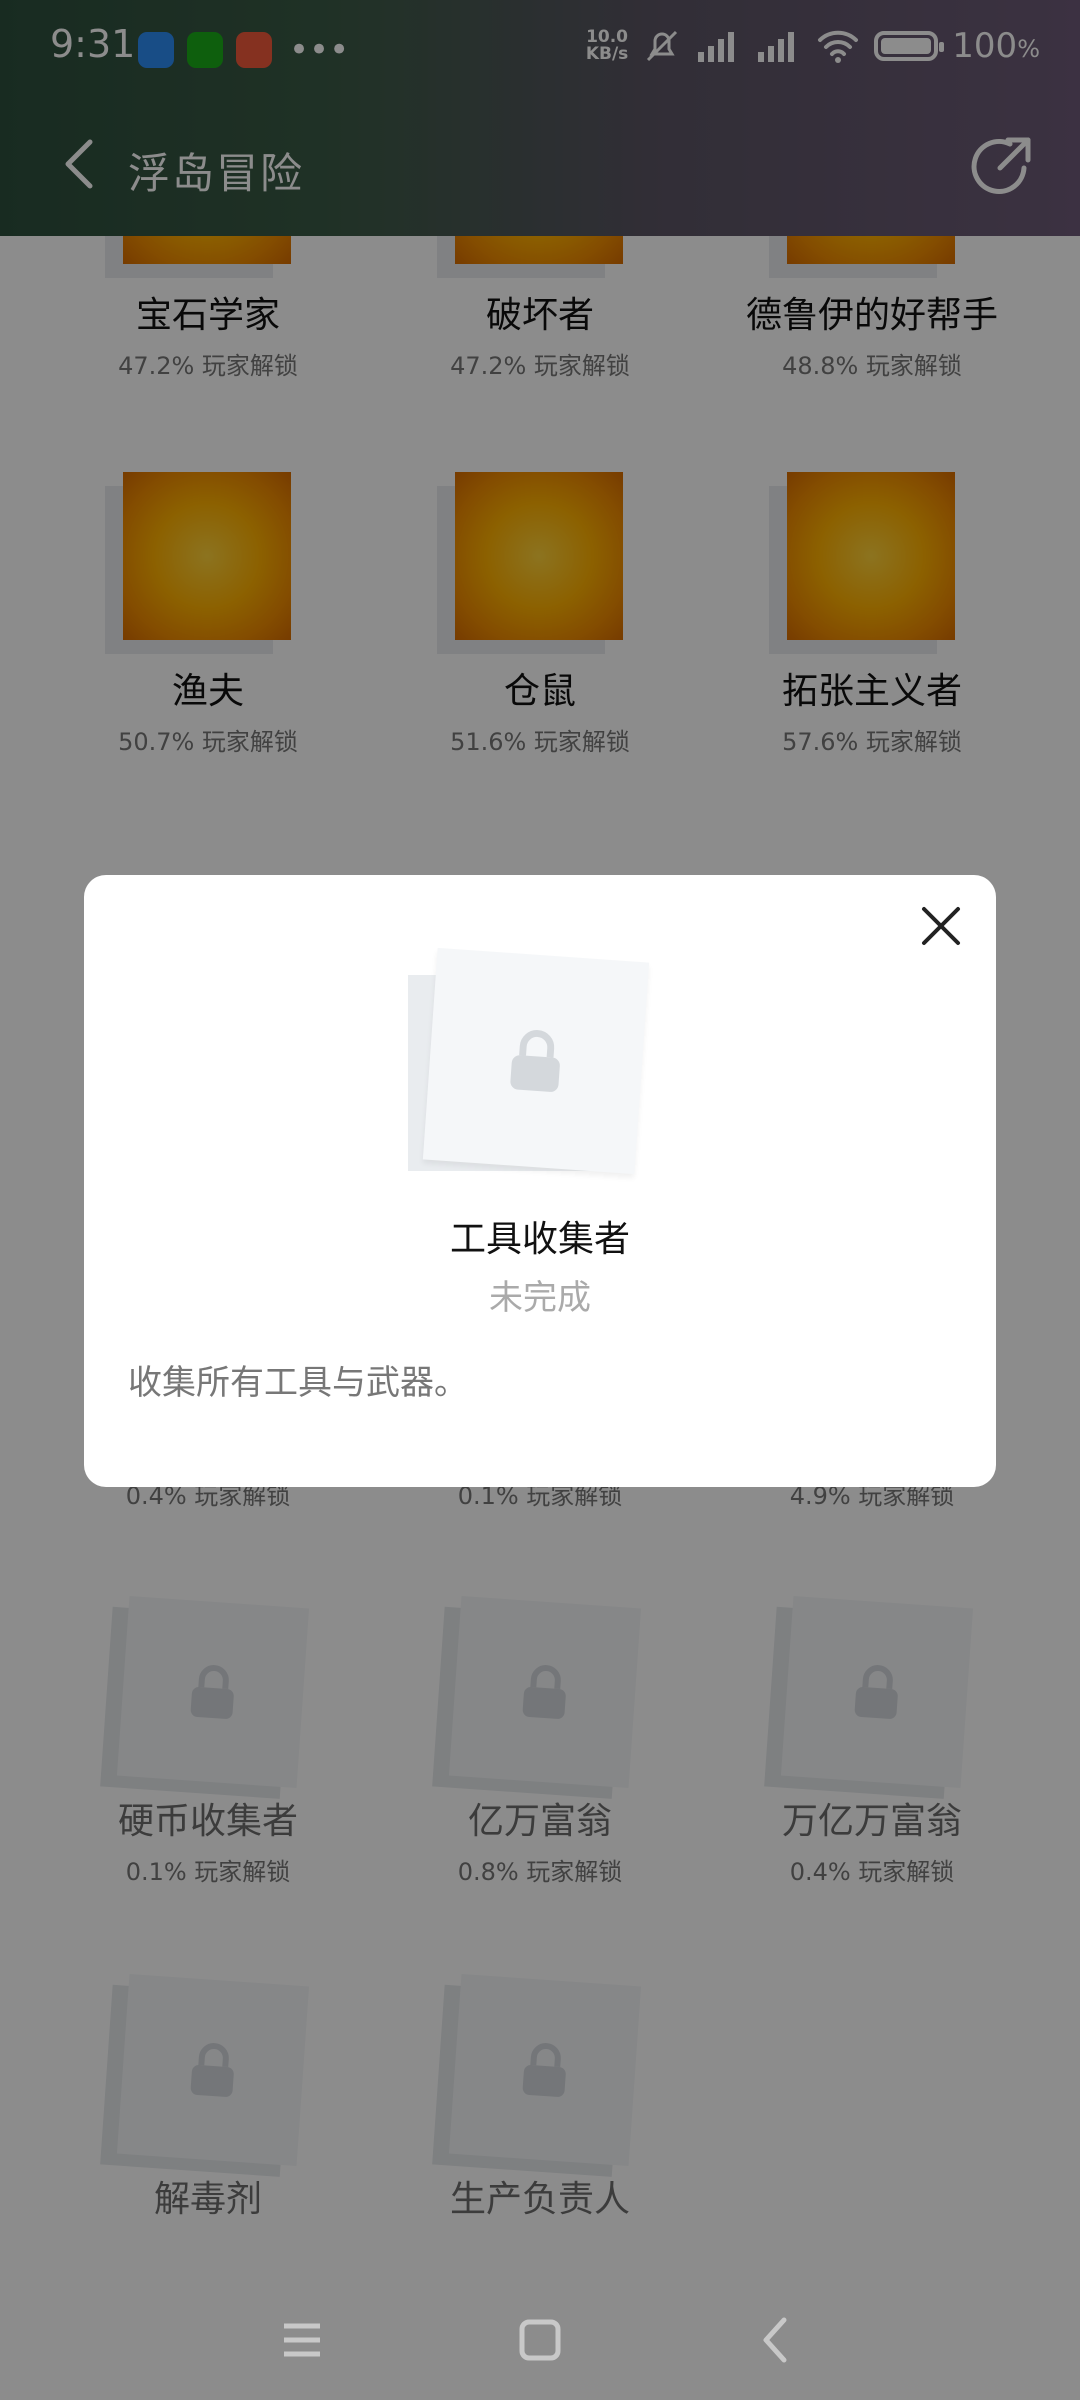 The width and height of the screenshot is (1080, 2400). I want to click on home-icon, so click(540, 2340).